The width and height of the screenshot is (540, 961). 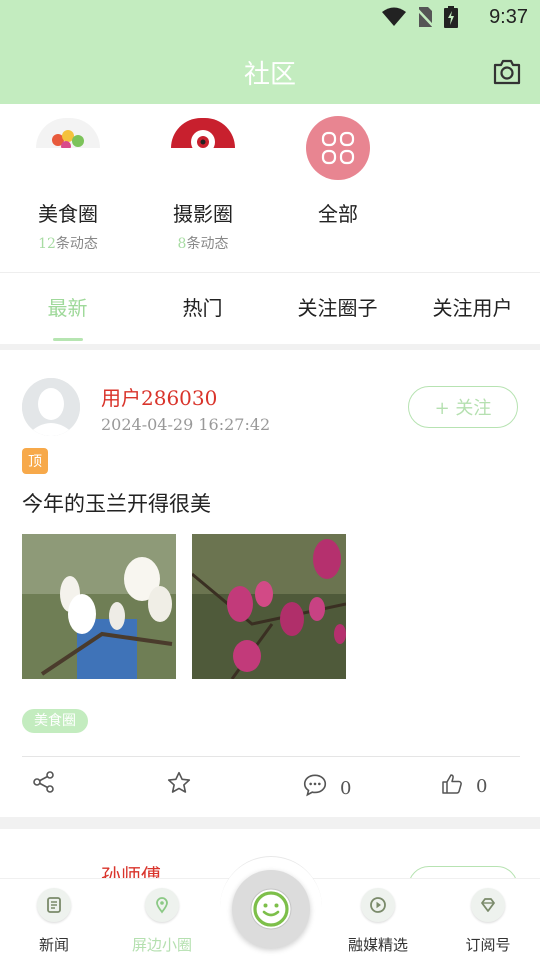 I want to click on nav-item-media-picks: 融媒精选, so click(x=378, y=921).